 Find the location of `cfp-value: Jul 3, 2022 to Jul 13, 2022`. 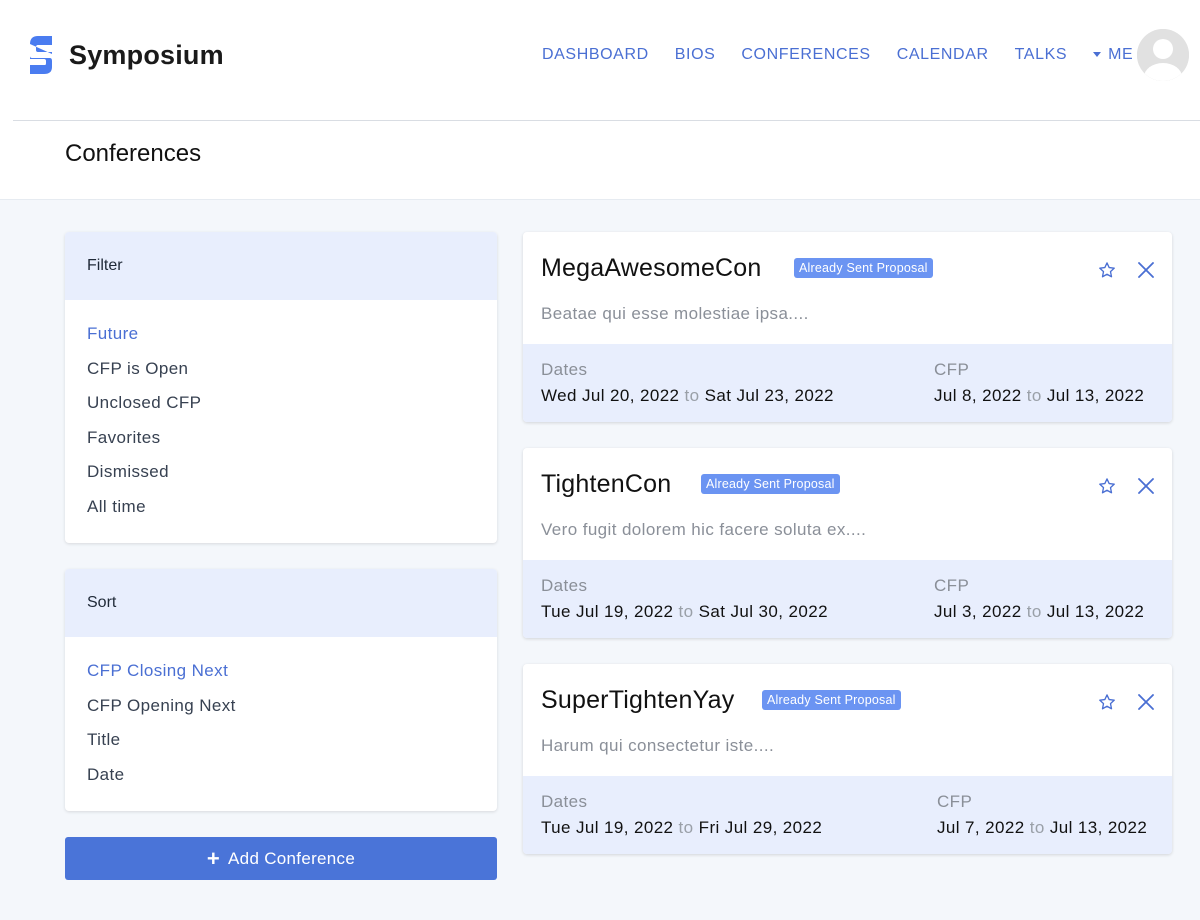

cfp-value: Jul 3, 2022 to Jul 13, 2022 is located at coordinates (1039, 612).